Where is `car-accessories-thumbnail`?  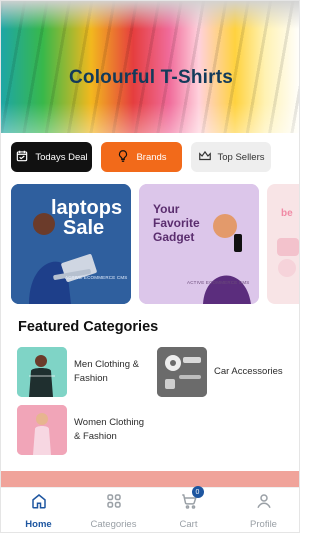 car-accessories-thumbnail is located at coordinates (182, 372).